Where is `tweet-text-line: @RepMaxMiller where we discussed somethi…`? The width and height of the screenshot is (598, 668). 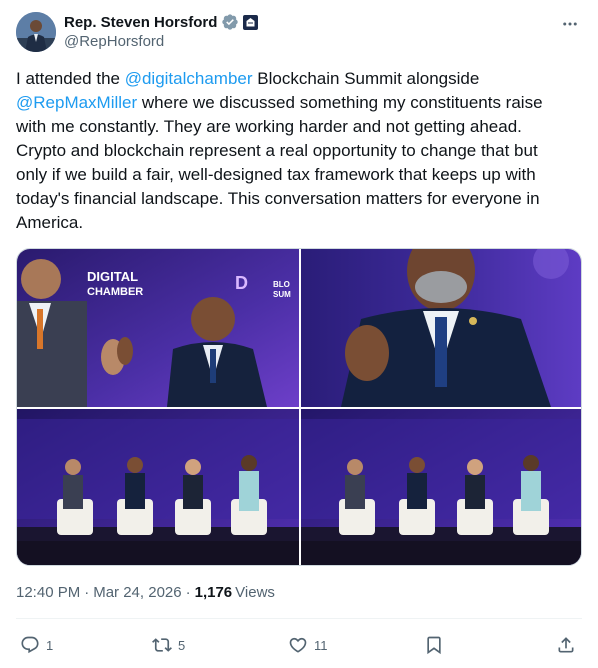
tweet-text-line: @RepMaxMiller where we discussed somethi… is located at coordinates (296, 103).